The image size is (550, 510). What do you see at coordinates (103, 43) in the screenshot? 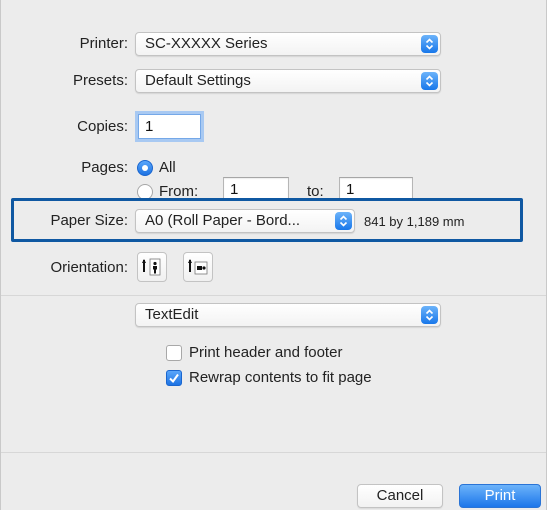
I see `printer-label: Printer:` at bounding box center [103, 43].